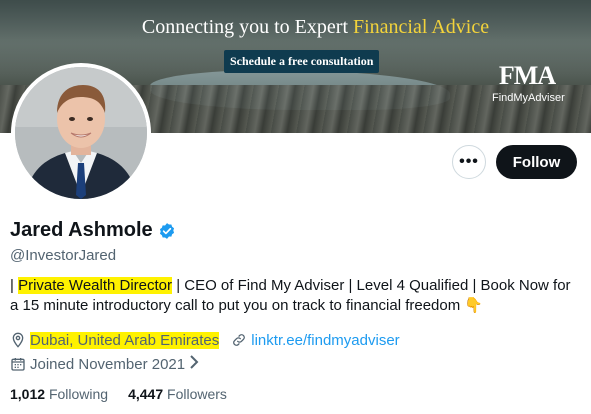 Image resolution: width=591 pixels, height=414 pixels. What do you see at coordinates (63, 255) in the screenshot?
I see `profile-handle: @InvestorJared` at bounding box center [63, 255].